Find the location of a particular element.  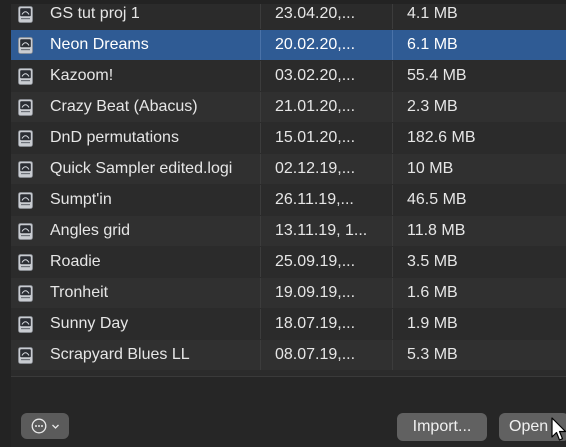

file-row: Kazoom! 03.02.20,... 55.4 MB is located at coordinates (288, 76).